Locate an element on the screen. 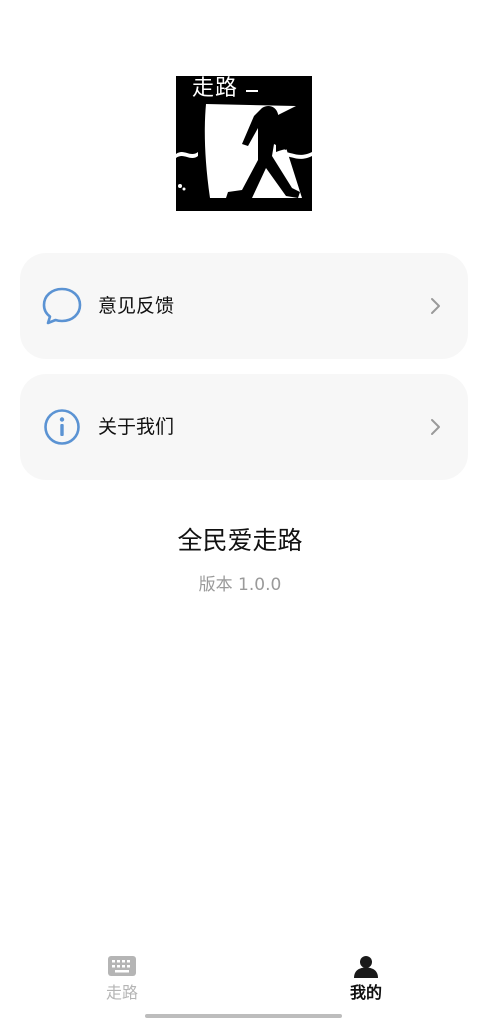  tab-mine-label: 我的 is located at coordinates (365, 992).